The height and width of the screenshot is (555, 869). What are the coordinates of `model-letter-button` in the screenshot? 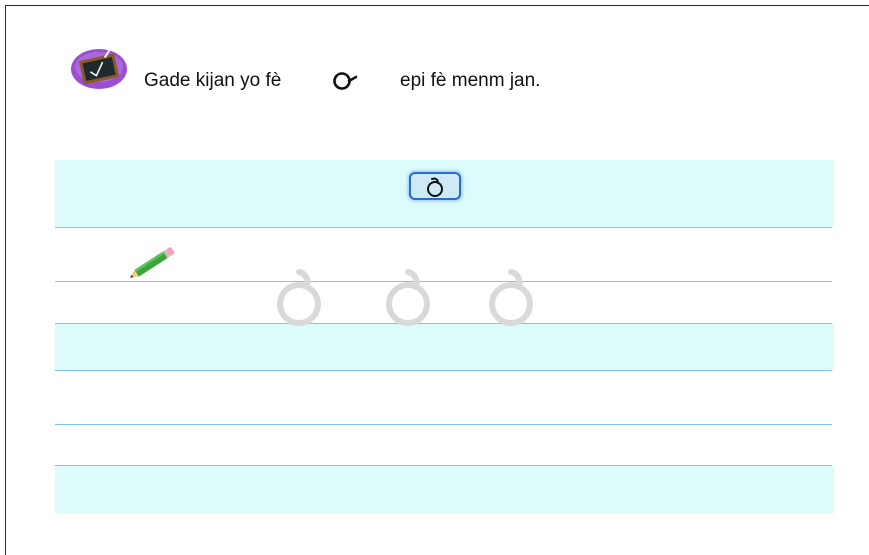 It's located at (435, 186).